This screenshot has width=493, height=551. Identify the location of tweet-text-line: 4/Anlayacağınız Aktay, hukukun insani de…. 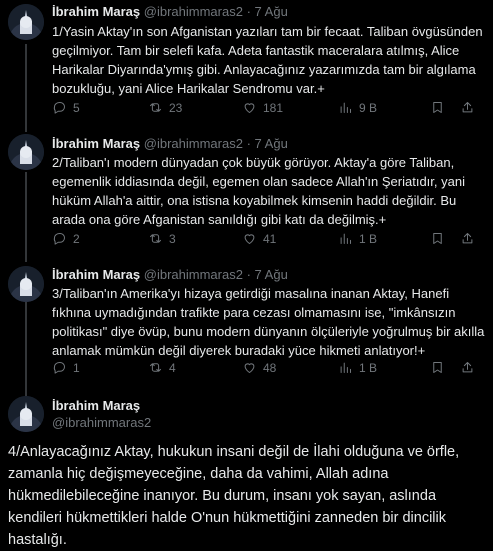
(234, 452).